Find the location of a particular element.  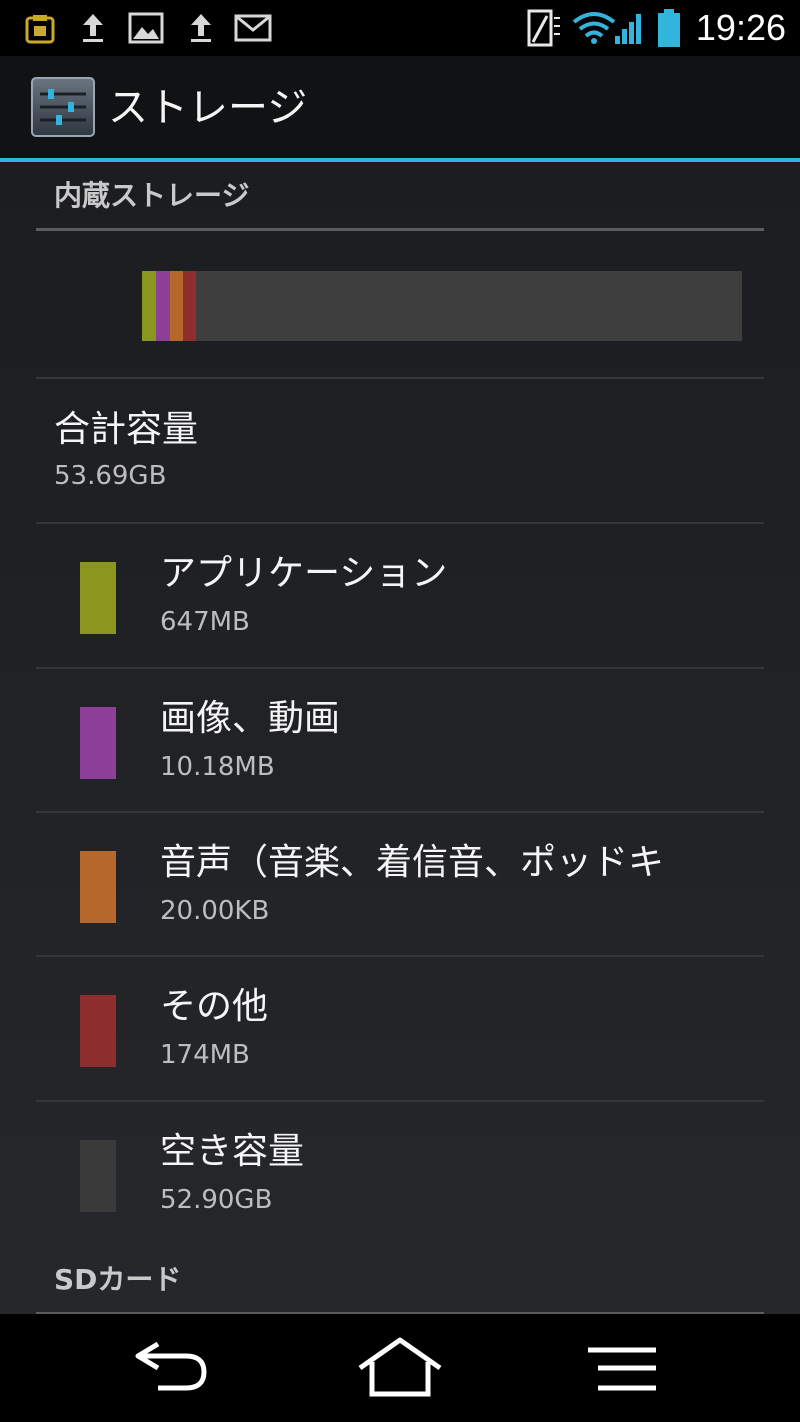

menu-icon is located at coordinates (622, 1369).